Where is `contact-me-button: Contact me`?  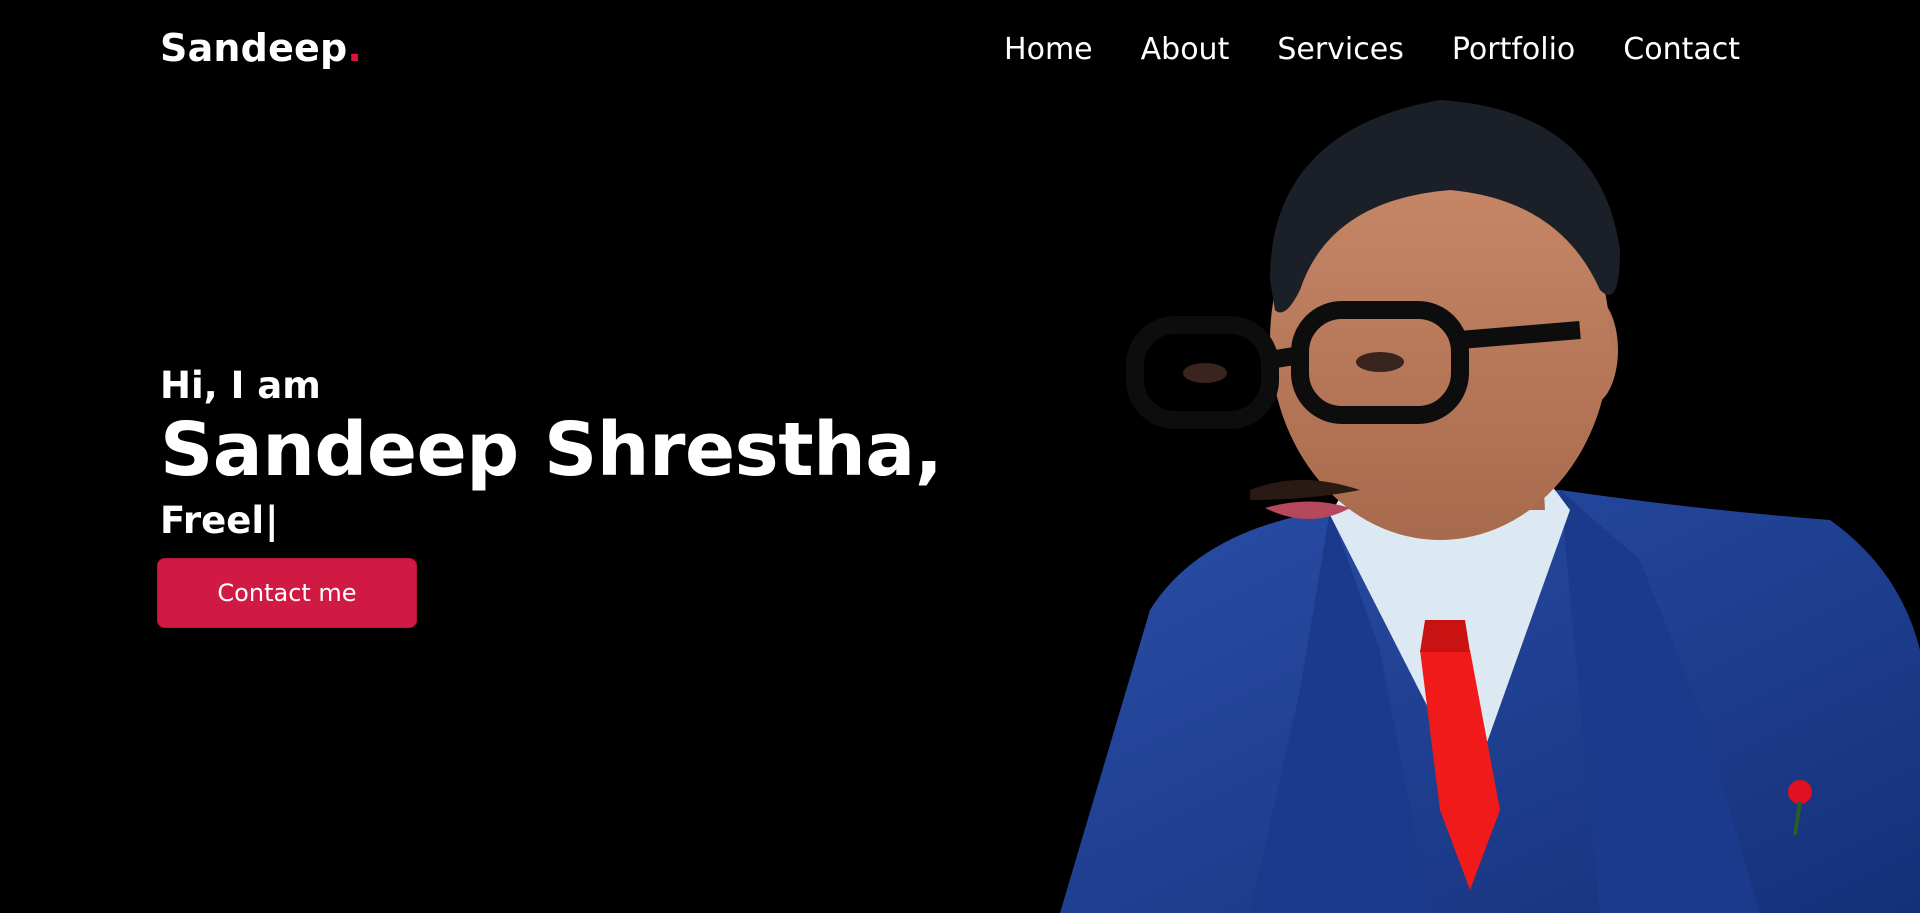 contact-me-button: Contact me is located at coordinates (287, 593).